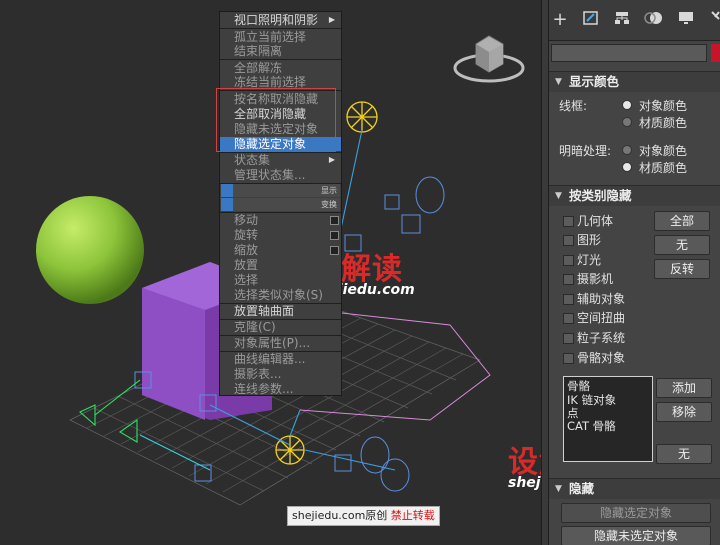 Image resolution: width=720 pixels, height=545 pixels. What do you see at coordinates (682, 269) in the screenshot?
I see `invert-button: 反转` at bounding box center [682, 269].